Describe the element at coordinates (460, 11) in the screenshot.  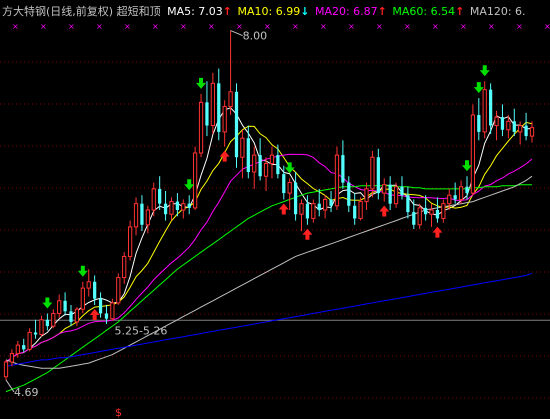
I see `ma60-trend-icon: ↑` at that location.